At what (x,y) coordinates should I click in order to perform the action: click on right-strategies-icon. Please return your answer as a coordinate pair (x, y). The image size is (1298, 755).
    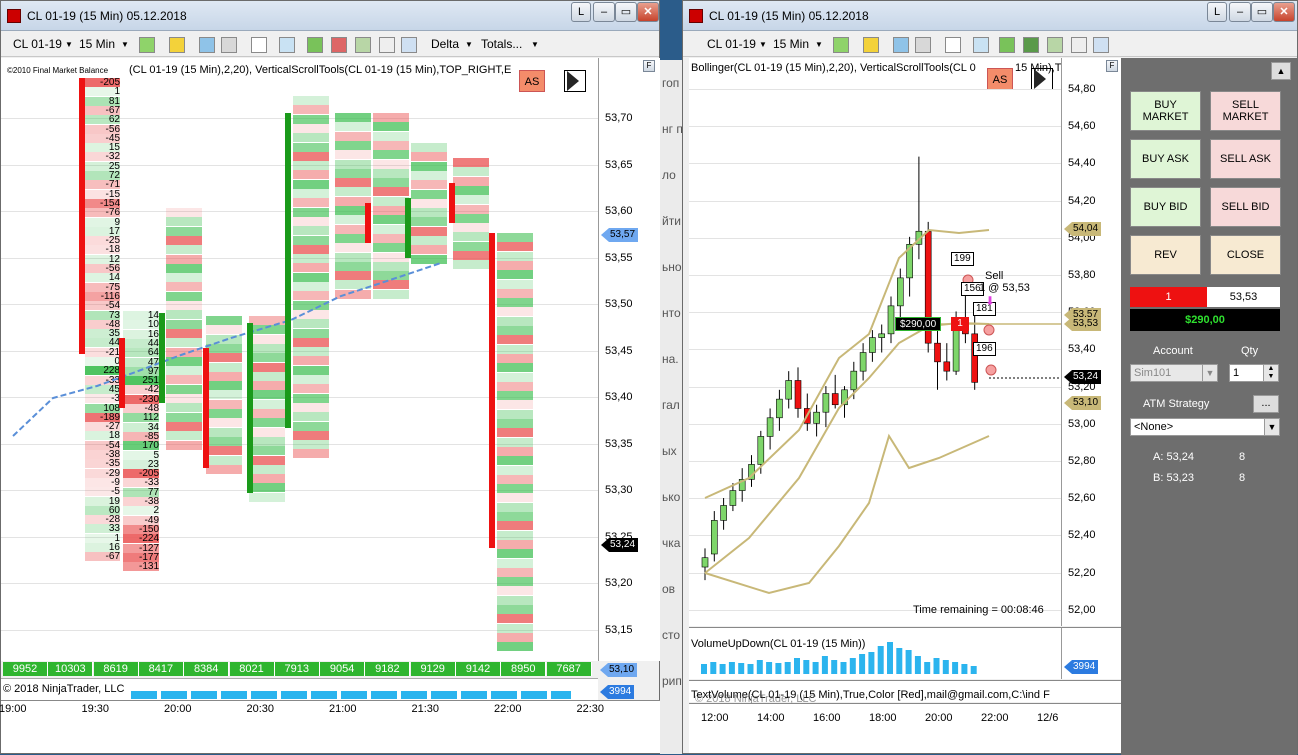
    Looking at the image, I should click on (1031, 45).